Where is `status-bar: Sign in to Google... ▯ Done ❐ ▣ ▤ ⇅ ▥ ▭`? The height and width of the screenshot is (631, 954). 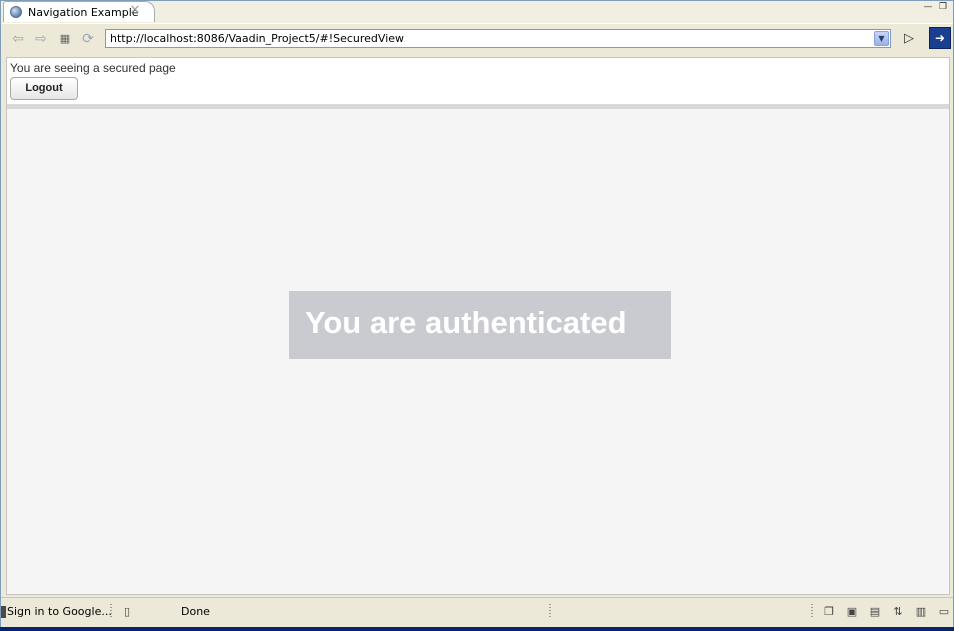
status-bar: Sign in to Google... ▯ Done ❐ ▣ ▤ ⇅ ▥ ▭ is located at coordinates (477, 612).